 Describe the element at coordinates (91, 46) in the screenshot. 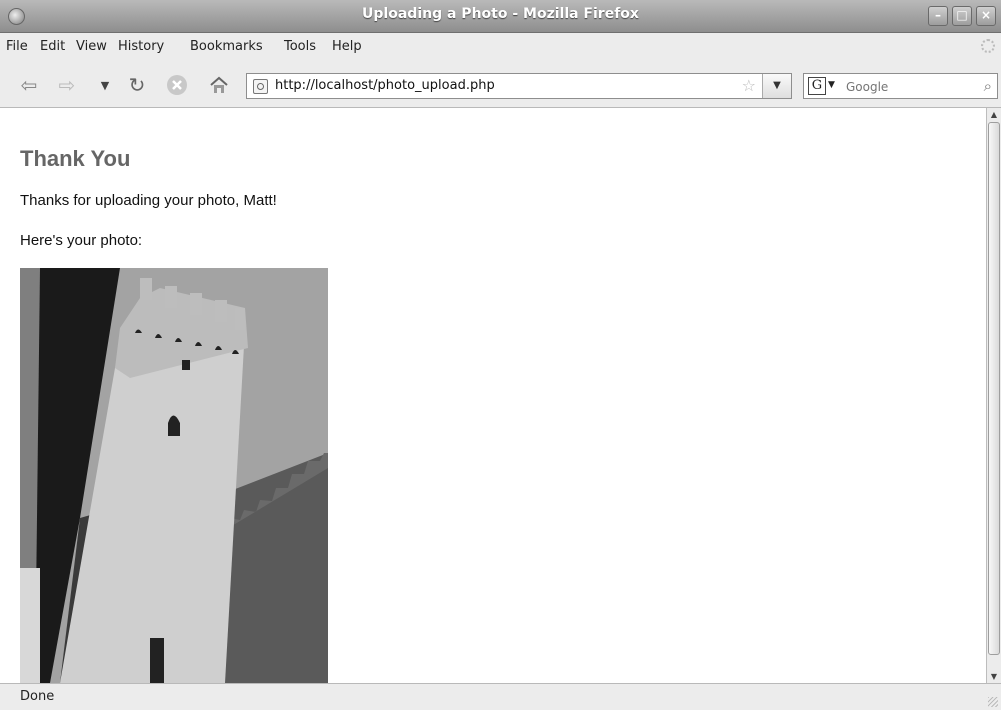

I see `menu-view: View` at that location.